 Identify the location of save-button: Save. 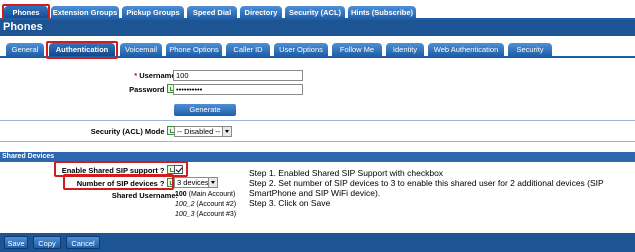
(16, 242).